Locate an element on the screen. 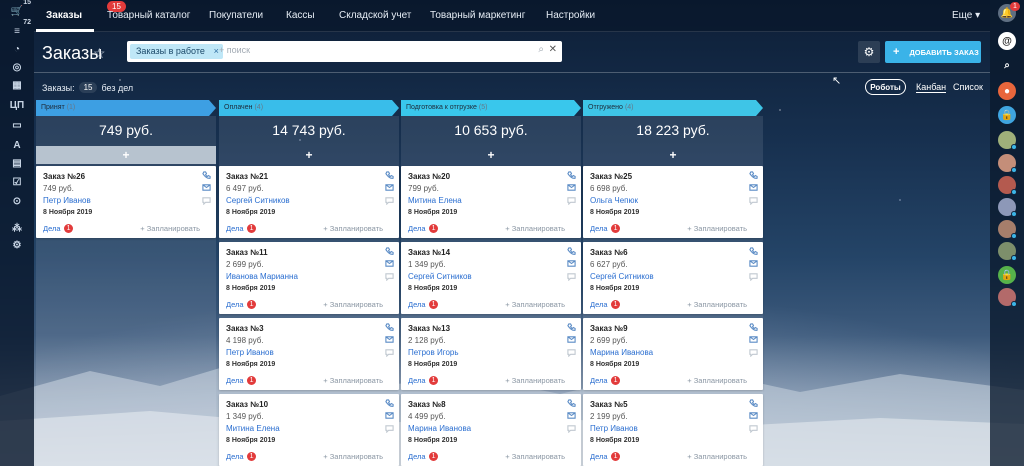 The image size is (1024, 466). card-title: Заказ №13 is located at coordinates (429, 328).